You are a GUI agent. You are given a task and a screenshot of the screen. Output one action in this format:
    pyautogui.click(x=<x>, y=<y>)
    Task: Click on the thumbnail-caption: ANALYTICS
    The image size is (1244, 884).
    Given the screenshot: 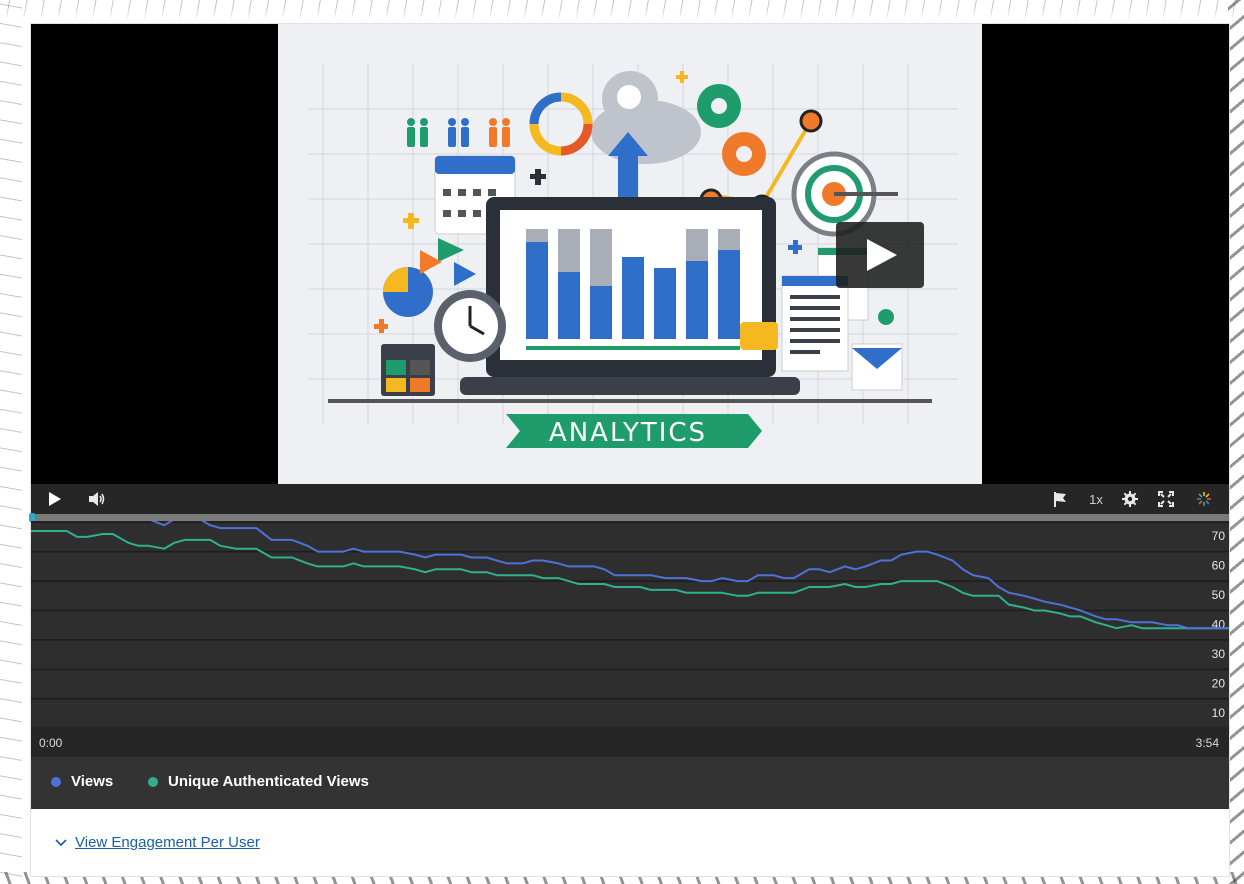 What is the action you would take?
    pyautogui.click(x=628, y=433)
    